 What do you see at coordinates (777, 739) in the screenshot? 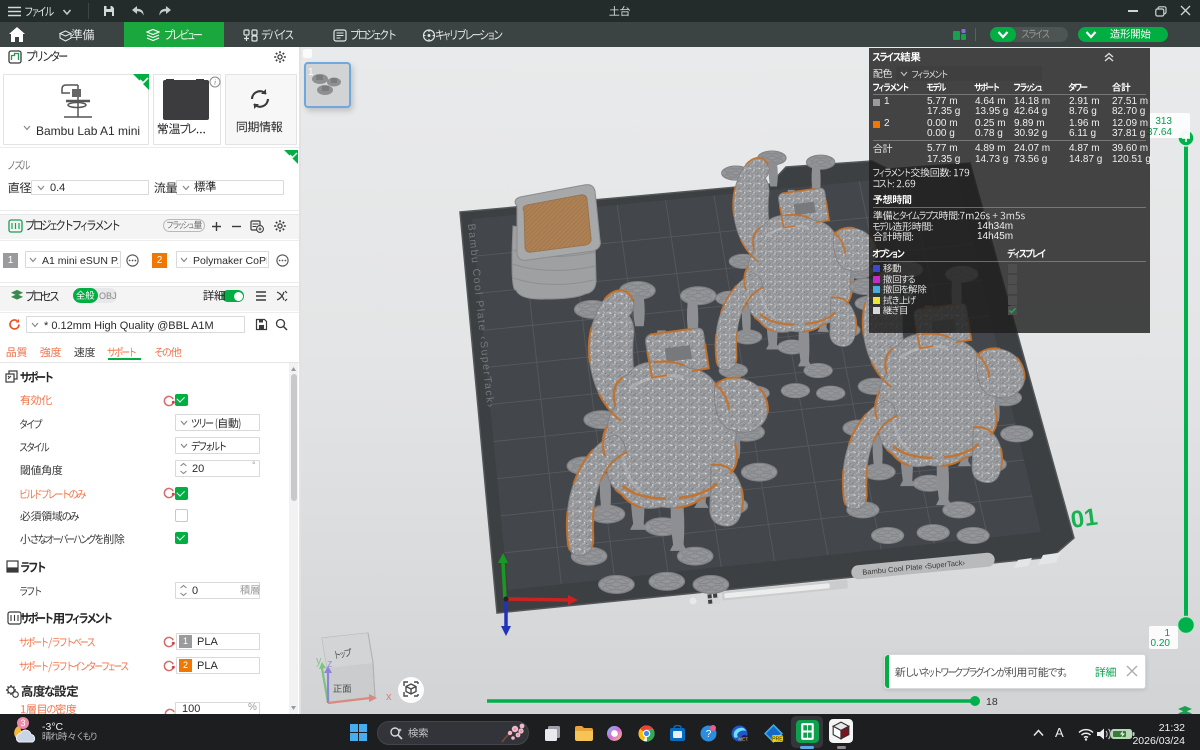
I see `svg-text: PRE` at bounding box center [777, 739].